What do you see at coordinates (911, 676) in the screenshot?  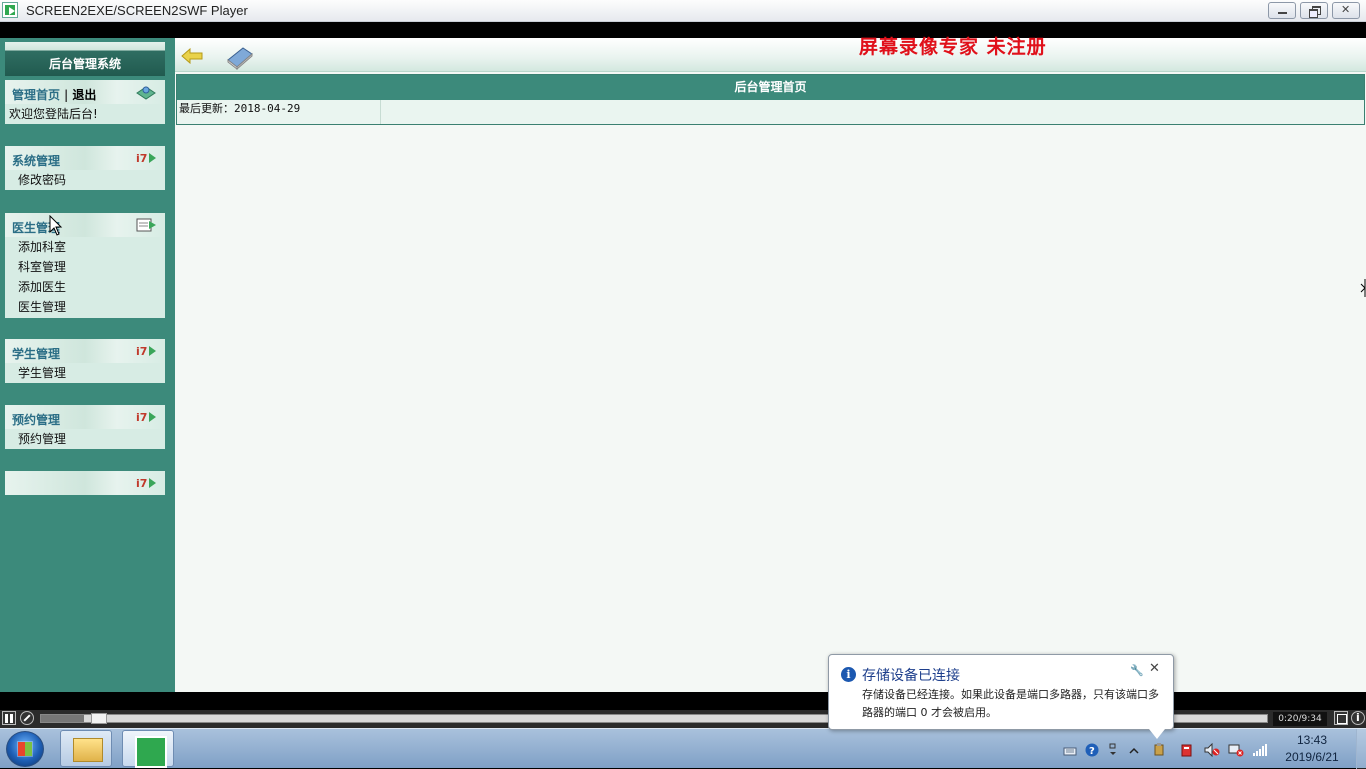 I see `notification-title: 存储设备已连接` at bounding box center [911, 676].